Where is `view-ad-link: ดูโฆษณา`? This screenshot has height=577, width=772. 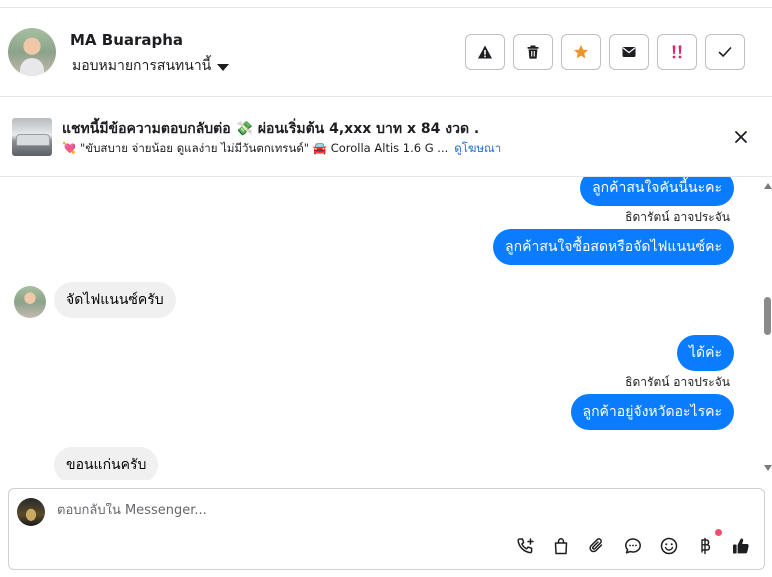
view-ad-link: ดูโฆษณา is located at coordinates (477, 148).